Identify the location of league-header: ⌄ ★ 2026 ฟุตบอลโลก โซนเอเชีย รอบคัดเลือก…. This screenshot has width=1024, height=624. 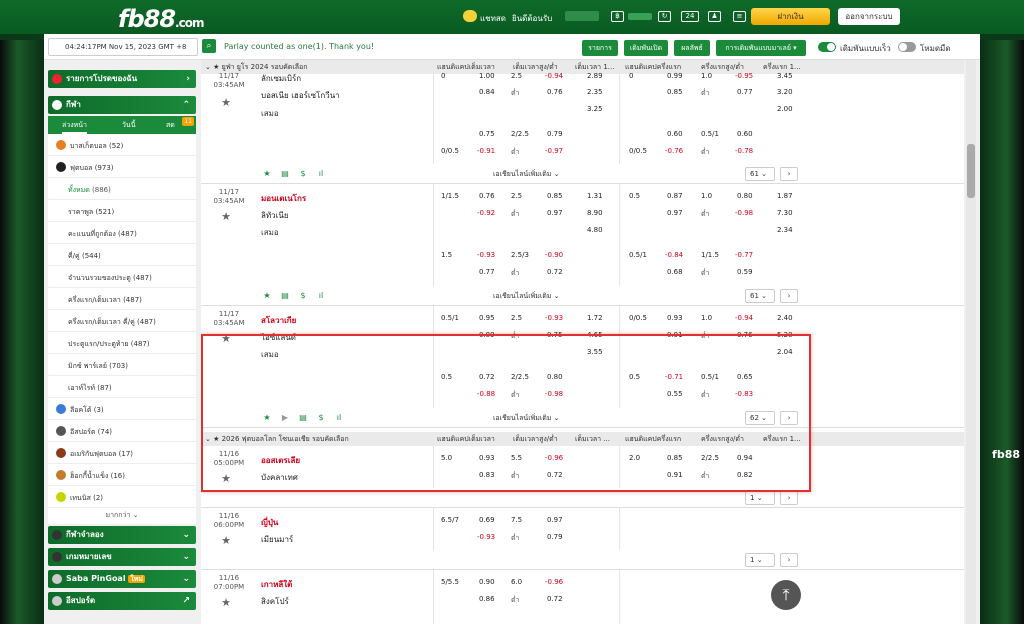
(582, 439).